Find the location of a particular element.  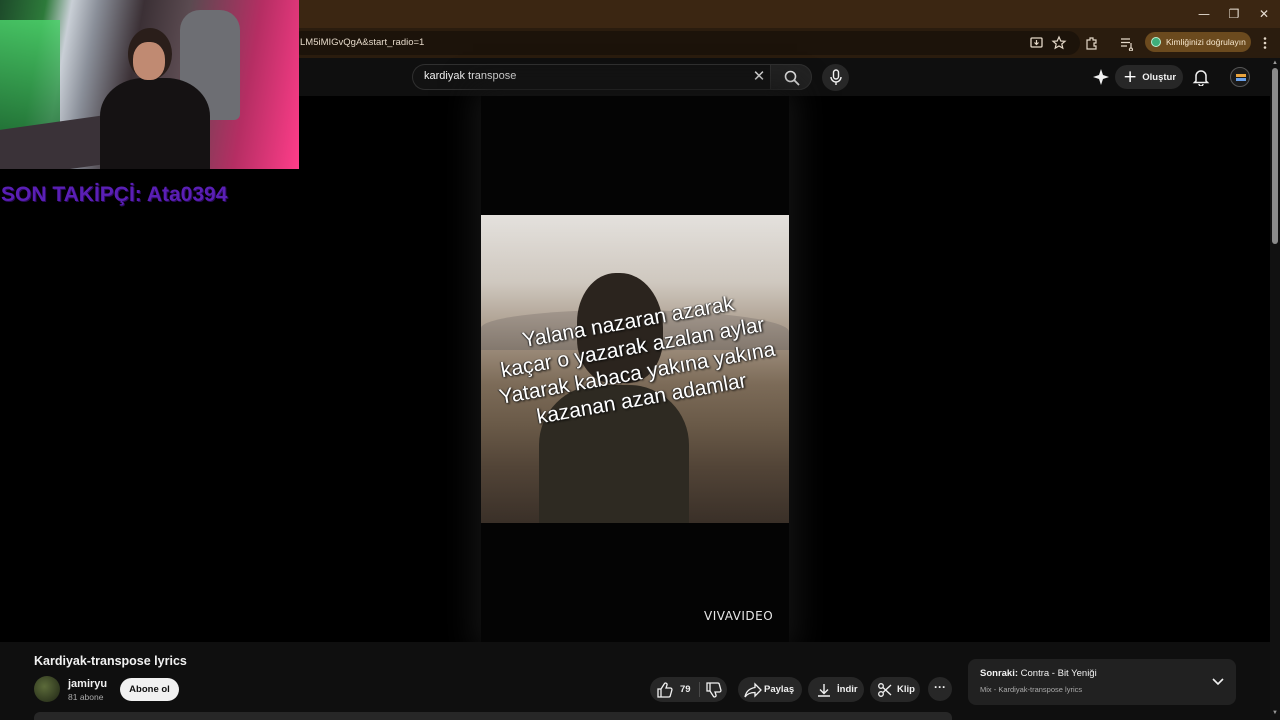

minimize-icon: — is located at coordinates (1204, 14).